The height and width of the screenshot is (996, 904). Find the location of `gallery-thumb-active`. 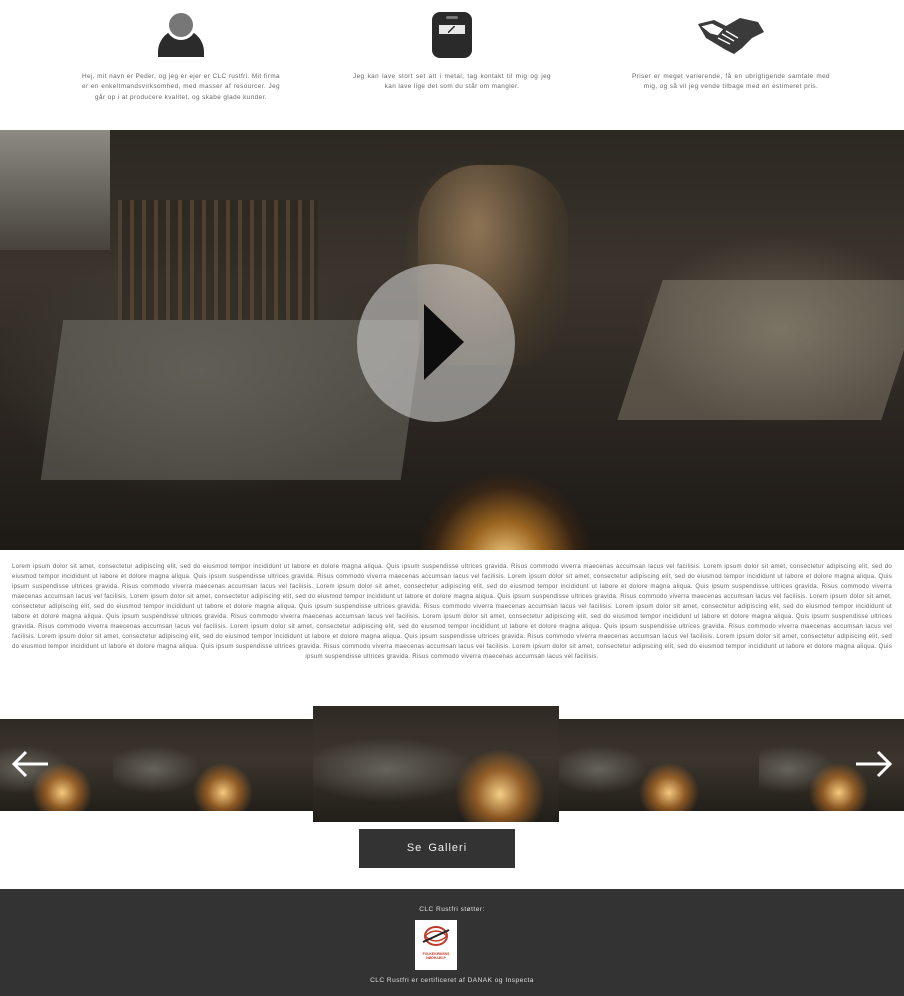

gallery-thumb-active is located at coordinates (436, 764).